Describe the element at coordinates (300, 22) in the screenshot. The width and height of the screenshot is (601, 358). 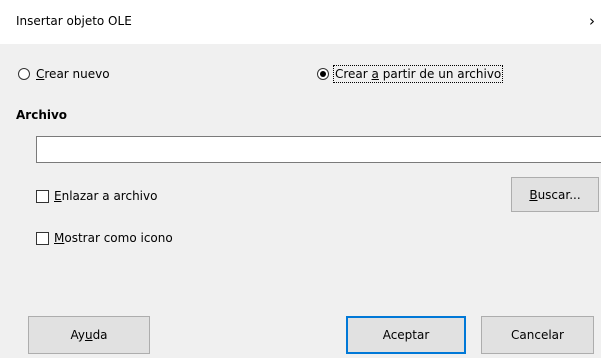
I see `title-bar: Insertar objeto OLE ›` at that location.